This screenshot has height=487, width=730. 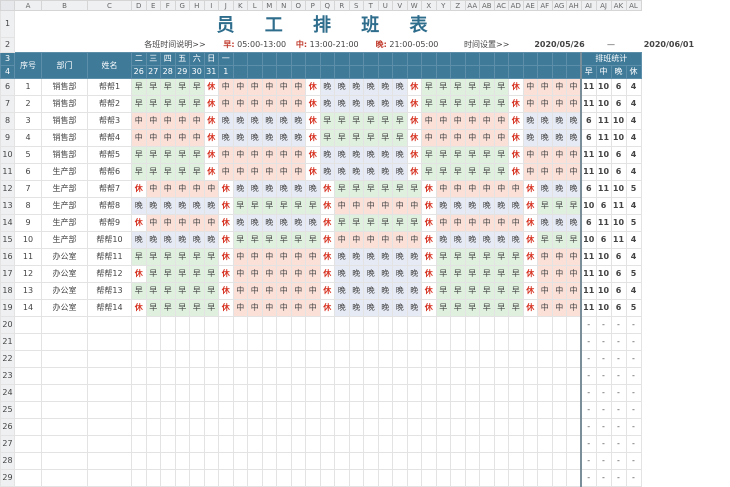 What do you see at coordinates (7, 5) in the screenshot?
I see `select-all-corner` at bounding box center [7, 5].